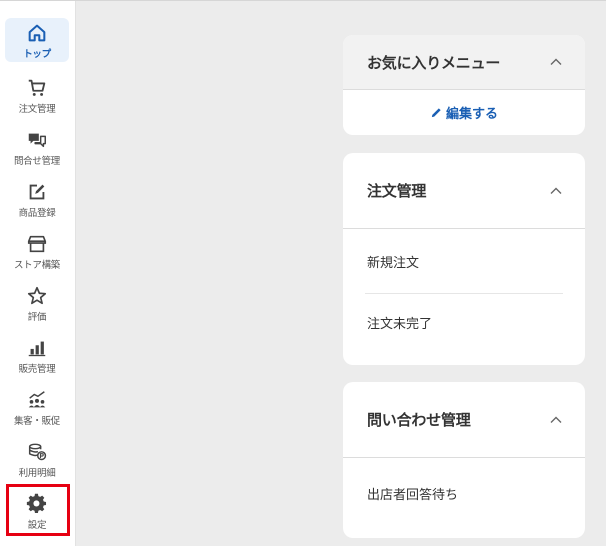 The image size is (608, 546). What do you see at coordinates (37, 33) in the screenshot?
I see `home-icon` at bounding box center [37, 33].